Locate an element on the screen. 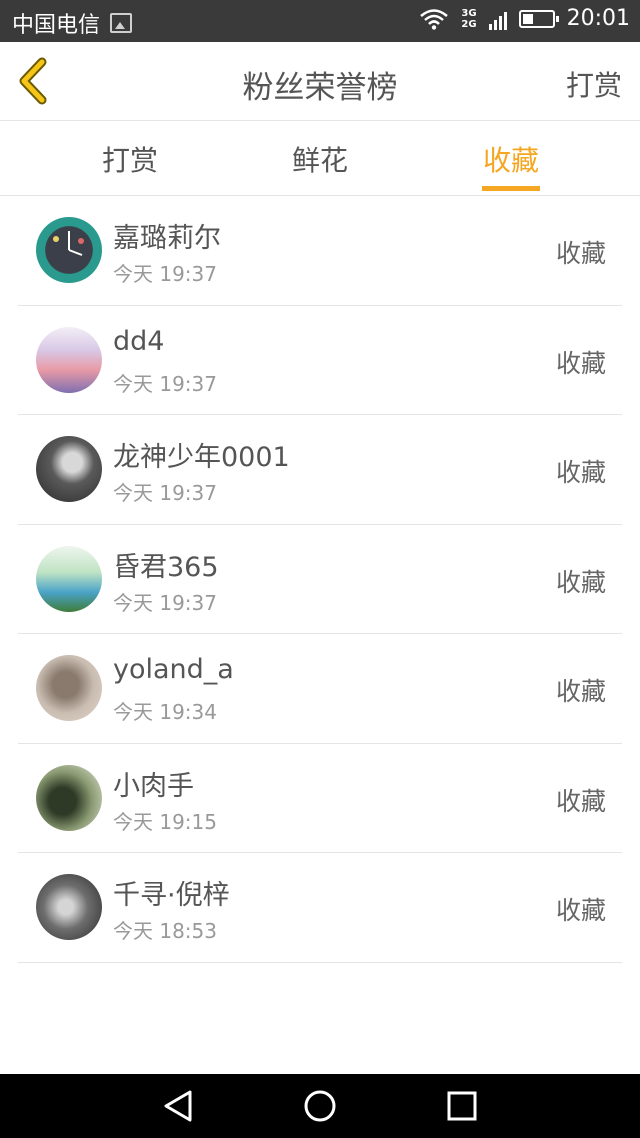 The height and width of the screenshot is (1138, 640). nav-home-button is located at coordinates (320, 1106).